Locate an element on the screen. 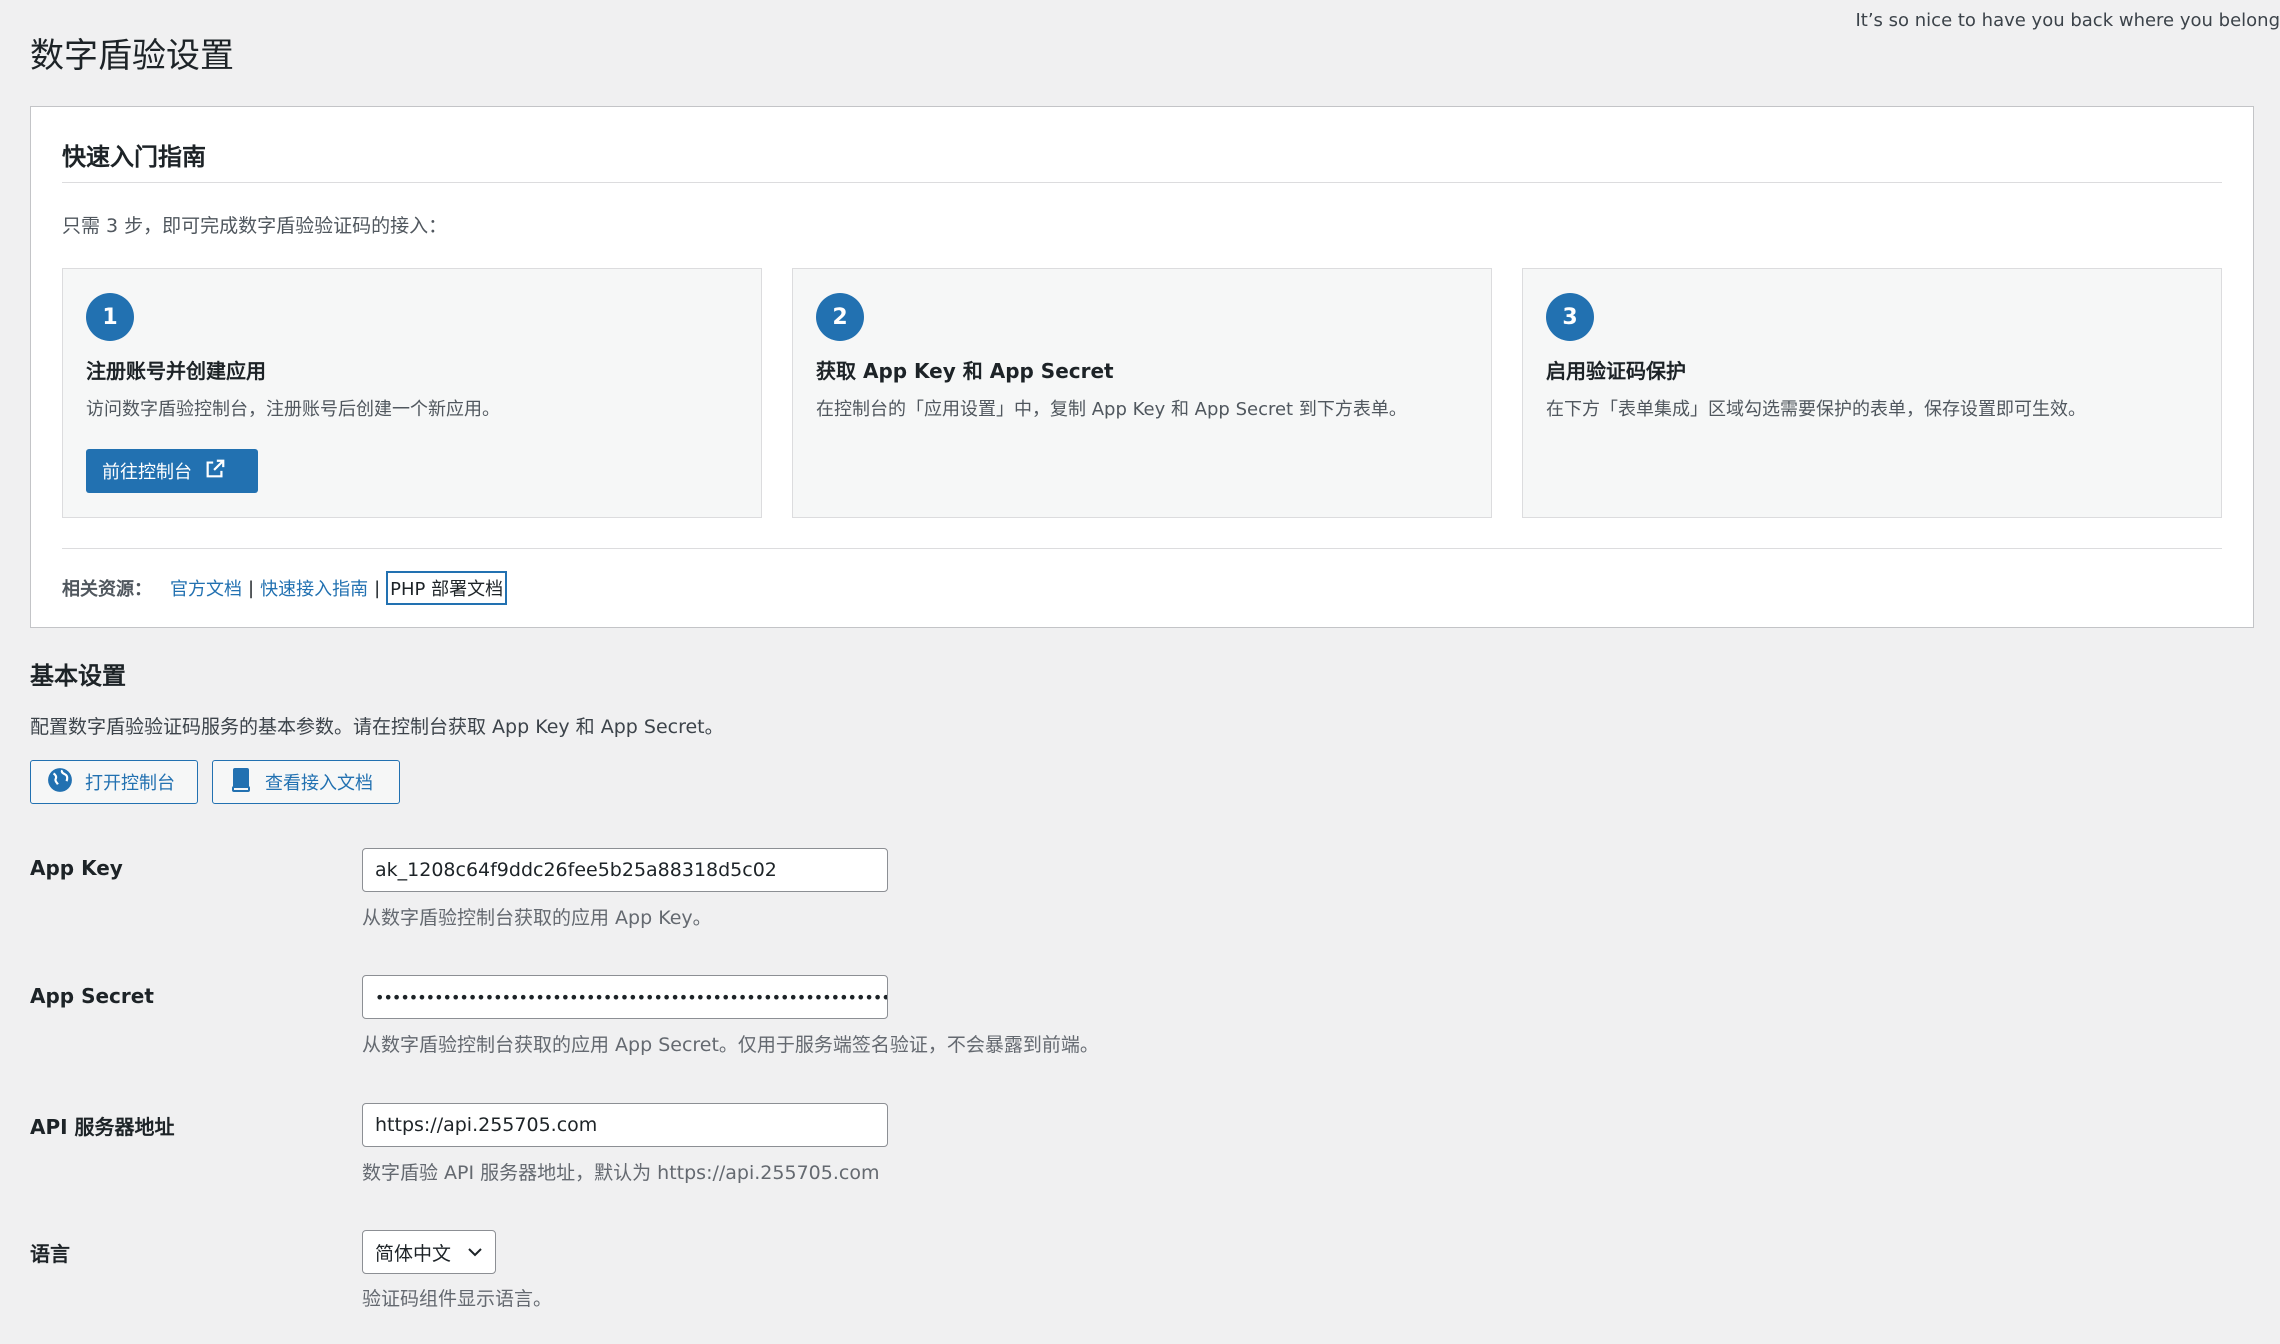  step-number-badge: 3 is located at coordinates (1570, 317).